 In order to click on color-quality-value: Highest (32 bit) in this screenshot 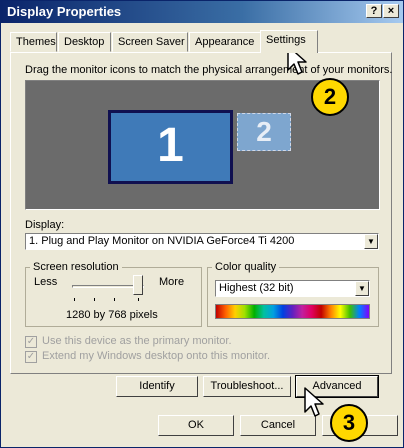, I will do `click(256, 288)`.